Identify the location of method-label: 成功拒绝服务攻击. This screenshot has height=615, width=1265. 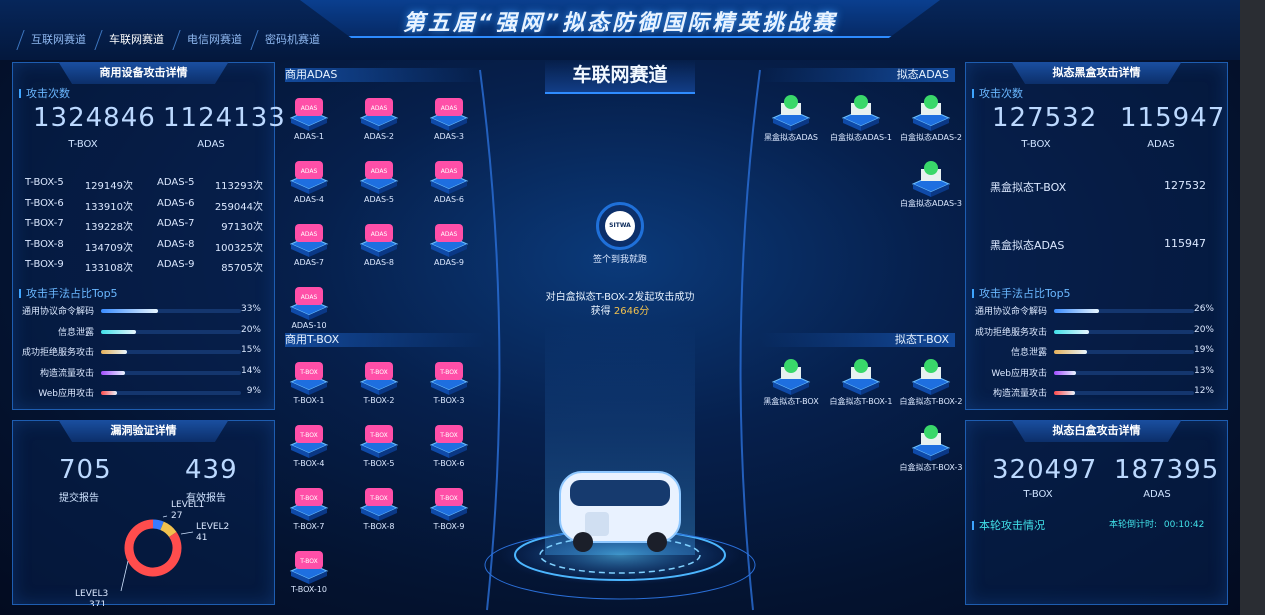
(1010, 332).